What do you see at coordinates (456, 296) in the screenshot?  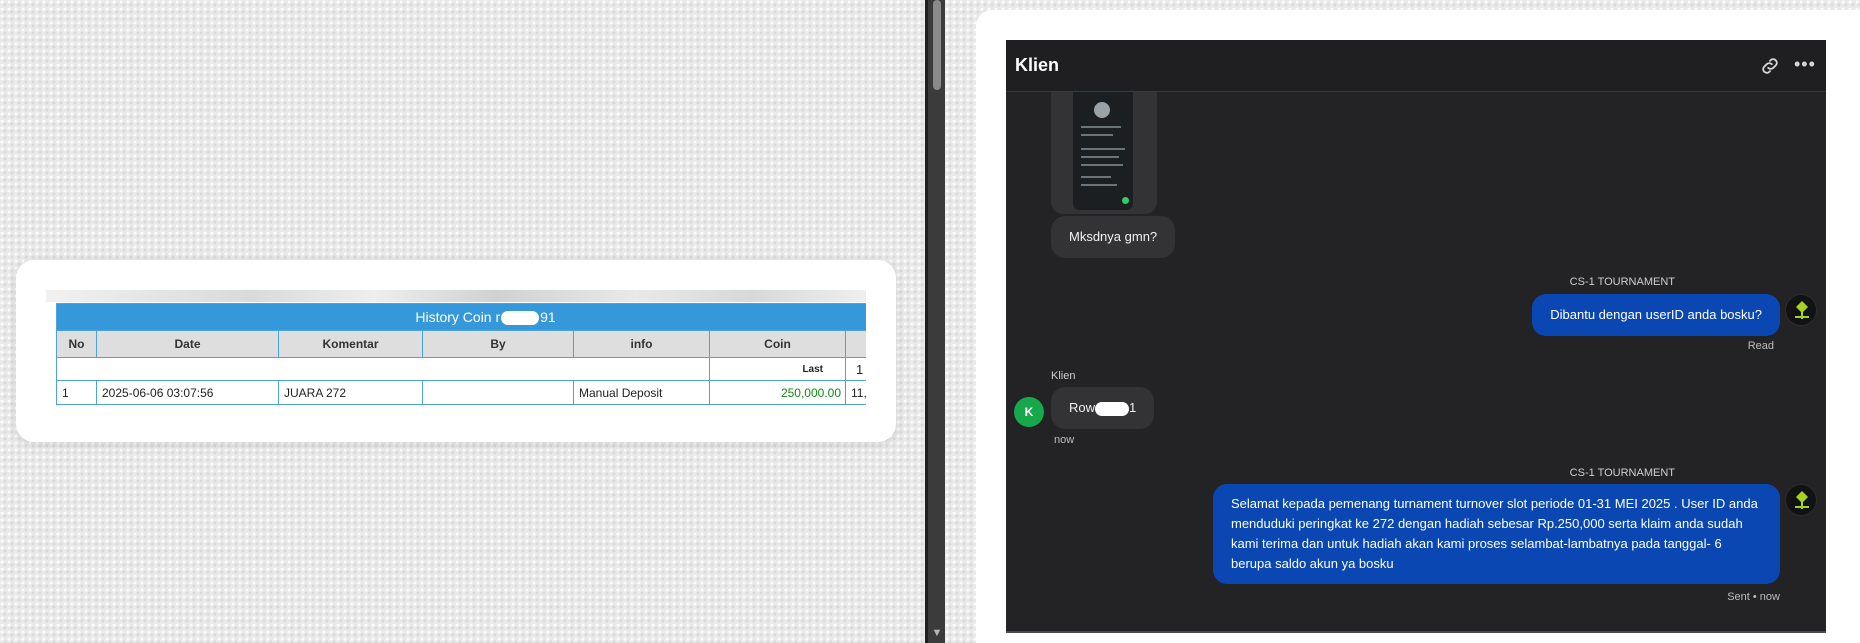 I see `map-background-strip` at bounding box center [456, 296].